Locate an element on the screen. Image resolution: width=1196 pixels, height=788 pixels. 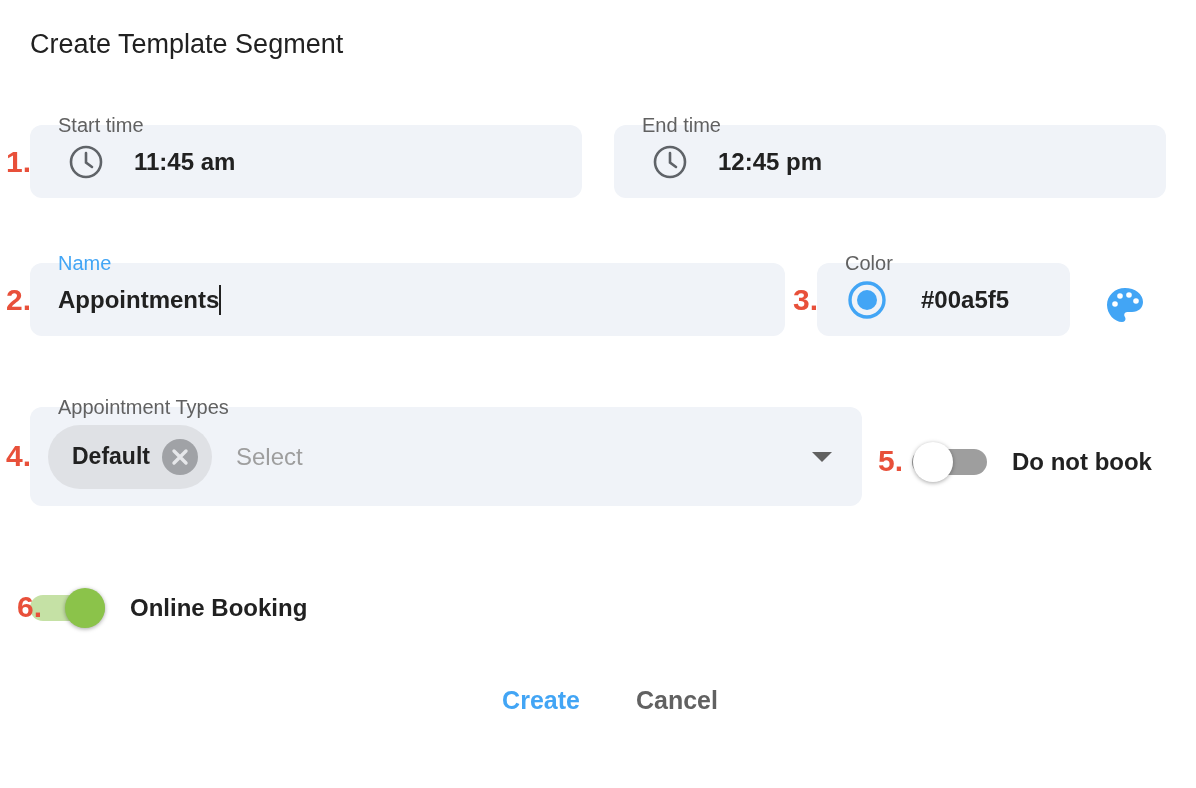
annotation-number: 3. is located at coordinates (806, 300).